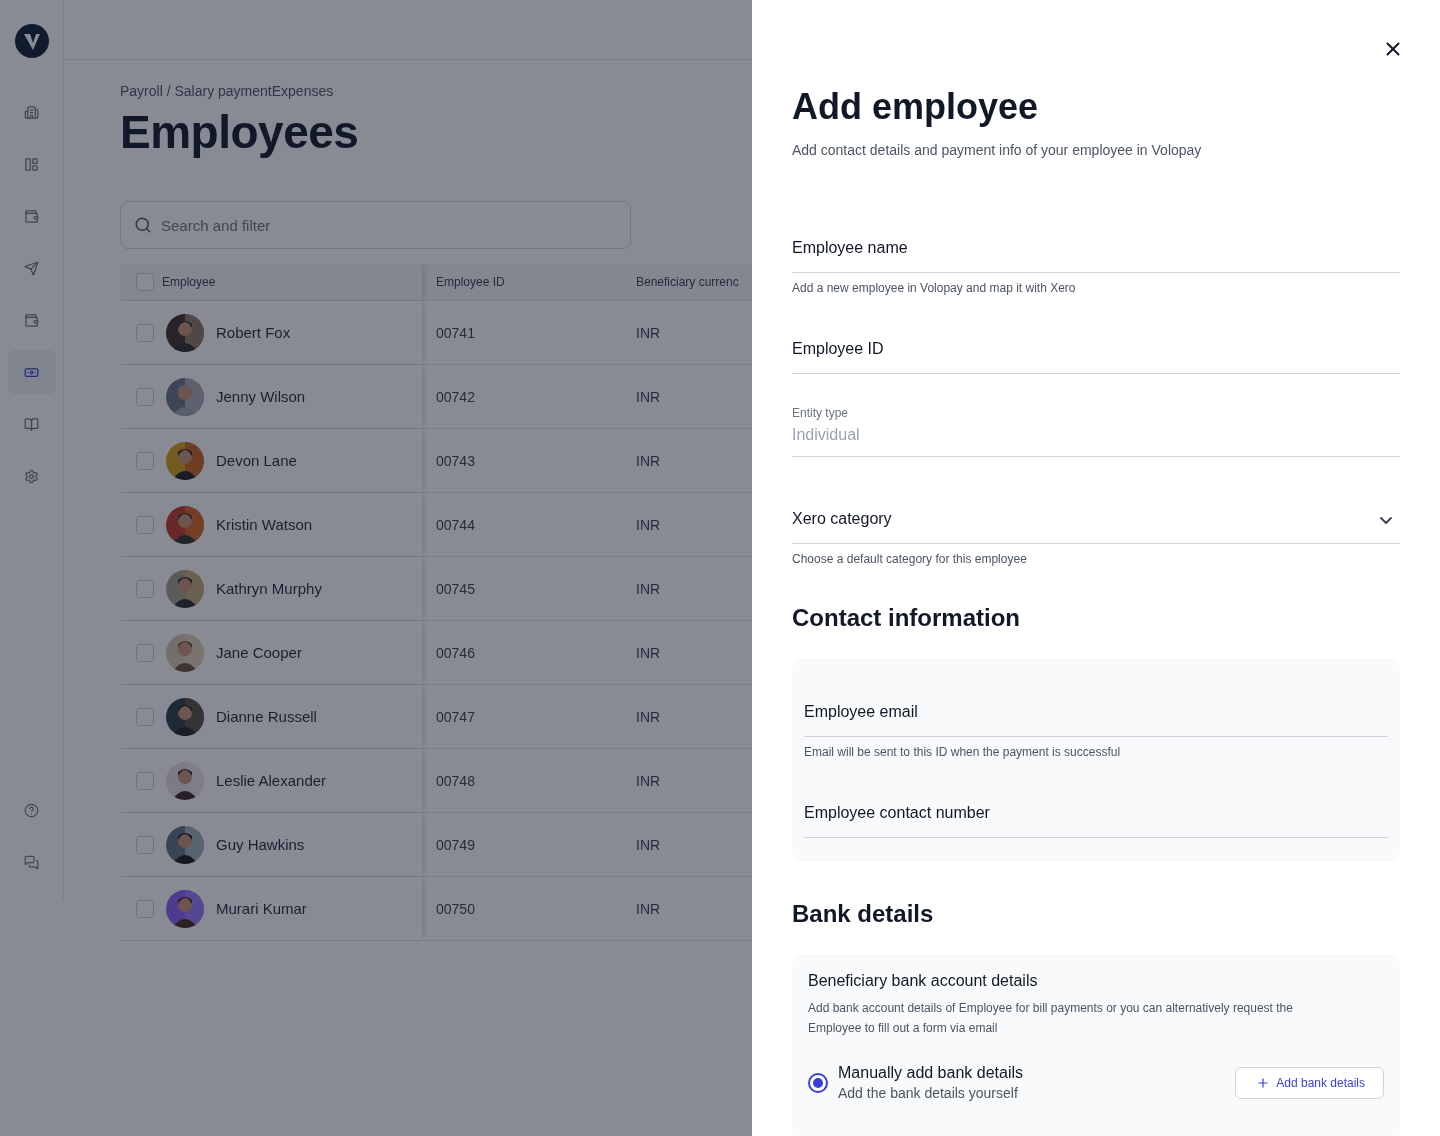 This screenshot has height=1136, width=1440. What do you see at coordinates (143, 225) in the screenshot?
I see `search-icon` at bounding box center [143, 225].